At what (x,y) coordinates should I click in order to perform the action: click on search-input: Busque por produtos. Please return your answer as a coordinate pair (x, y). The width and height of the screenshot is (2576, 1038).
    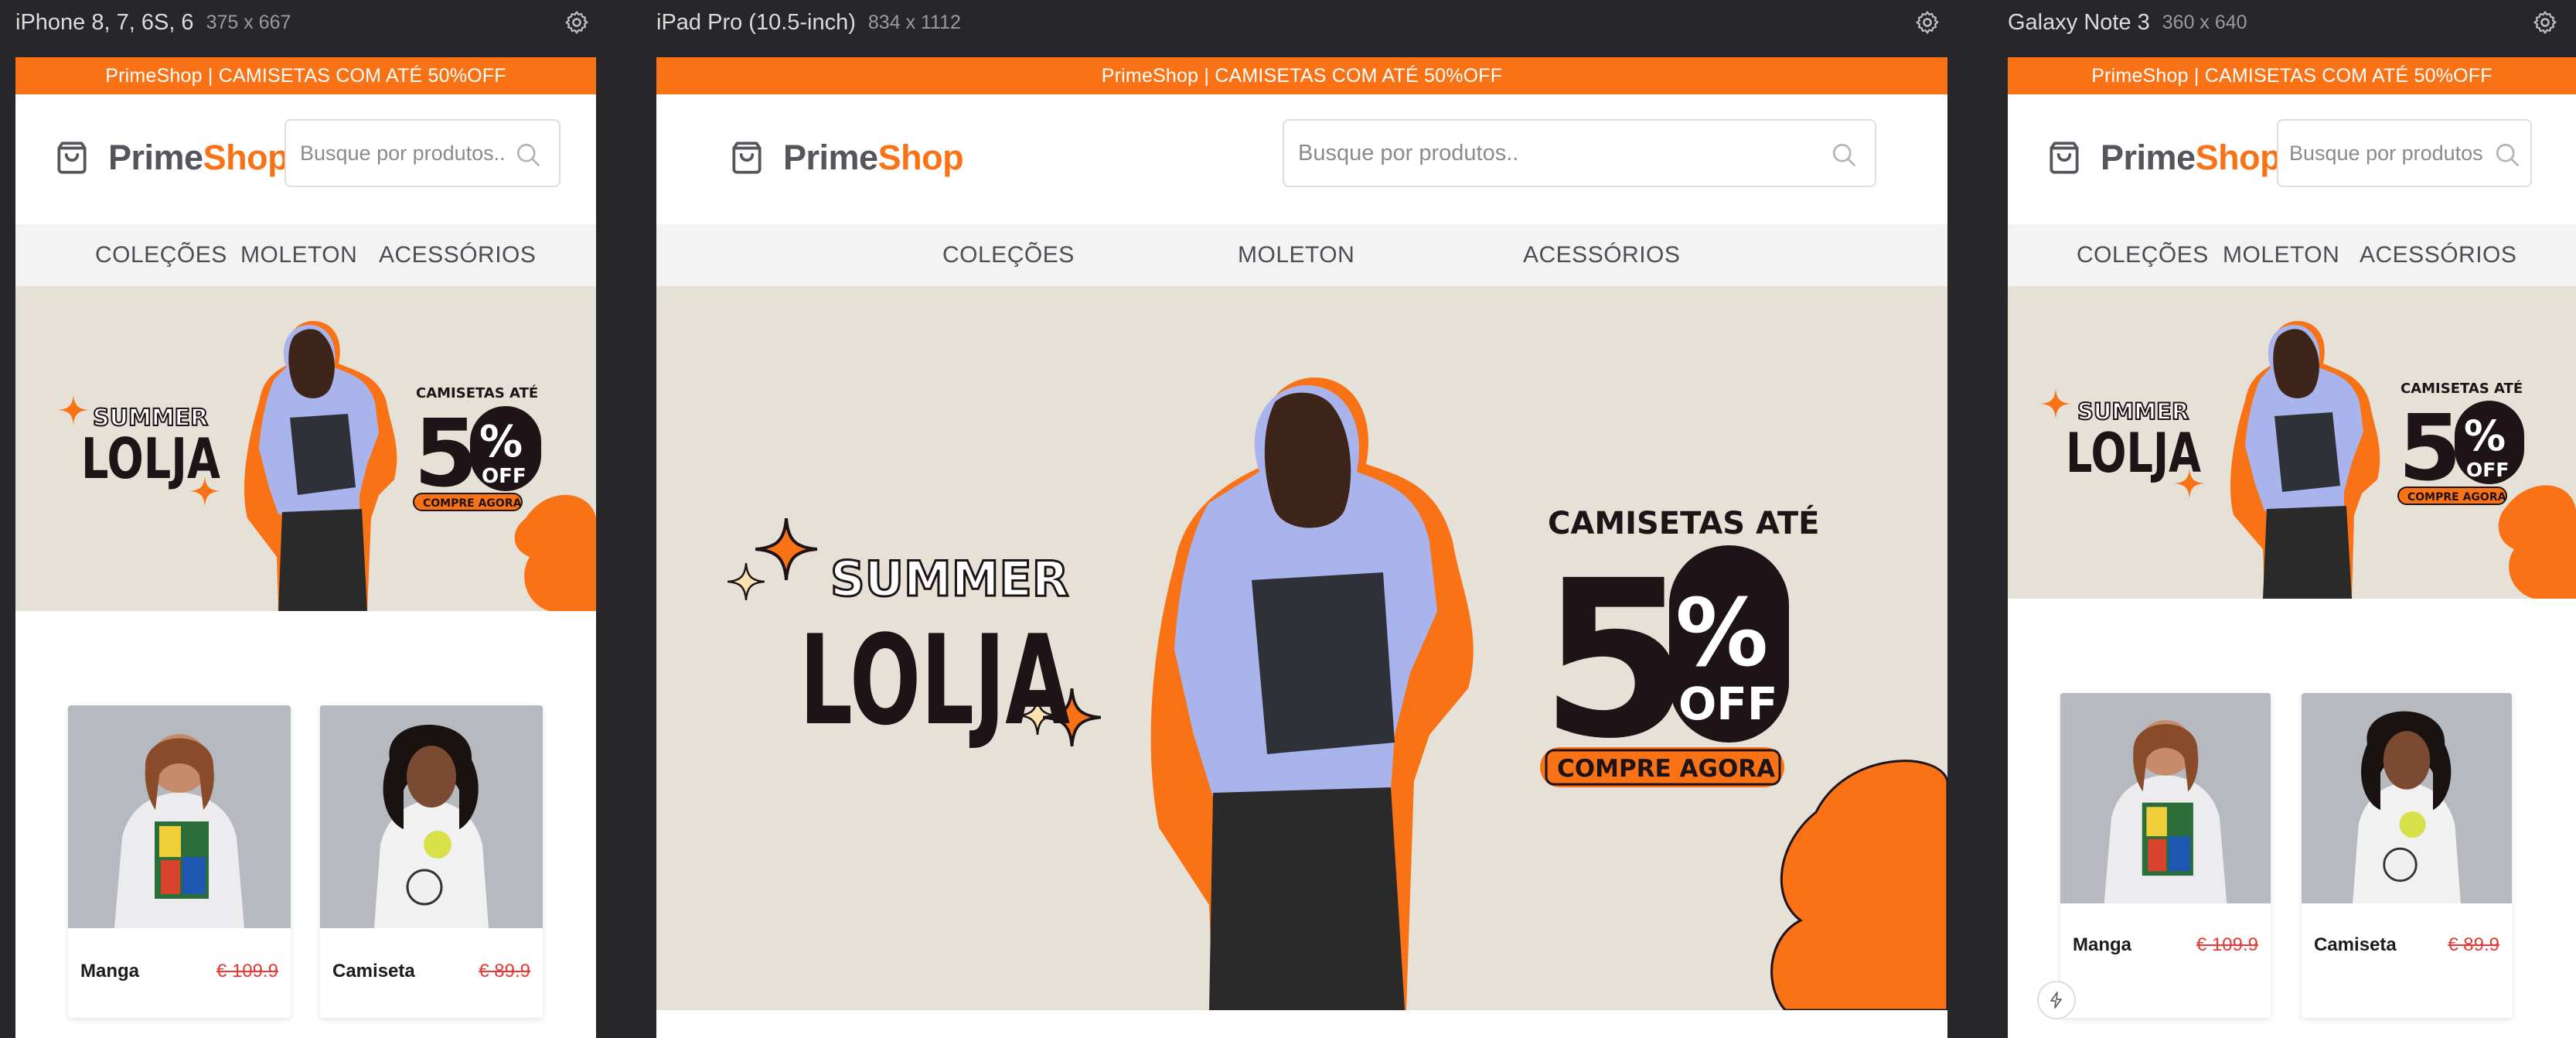
    Looking at the image, I should click on (2404, 153).